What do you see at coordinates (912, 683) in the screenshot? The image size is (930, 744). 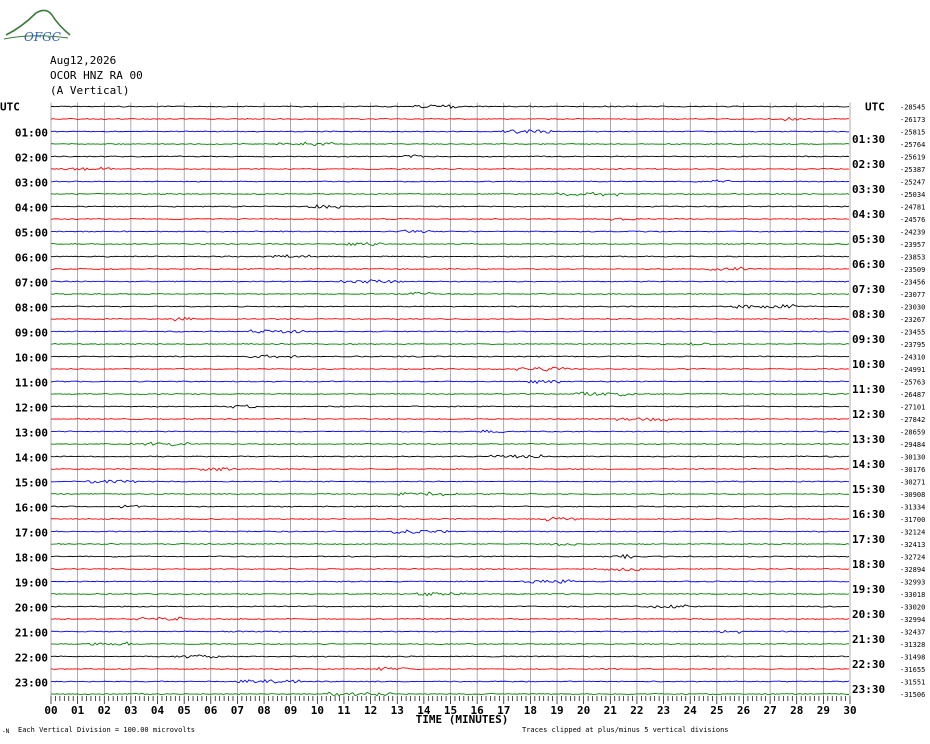 I see `trace-offset-label: -31551` at bounding box center [912, 683].